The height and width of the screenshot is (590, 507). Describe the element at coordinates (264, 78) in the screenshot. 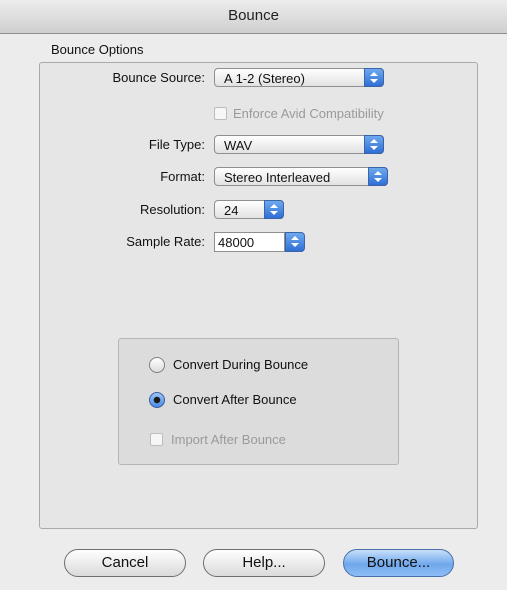

I see `bounce-source-value: A 1-2 (Stereo)` at that location.